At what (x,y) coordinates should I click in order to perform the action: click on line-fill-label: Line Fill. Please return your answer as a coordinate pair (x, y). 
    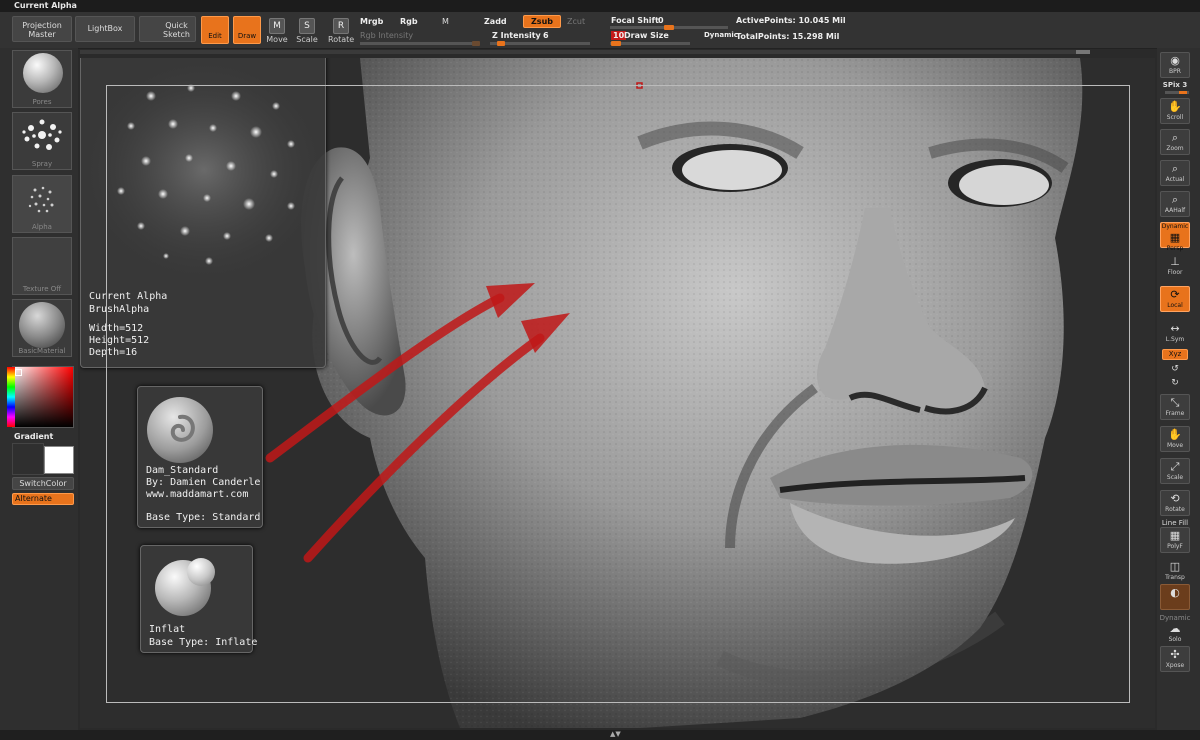
    Looking at the image, I should click on (1175, 523).